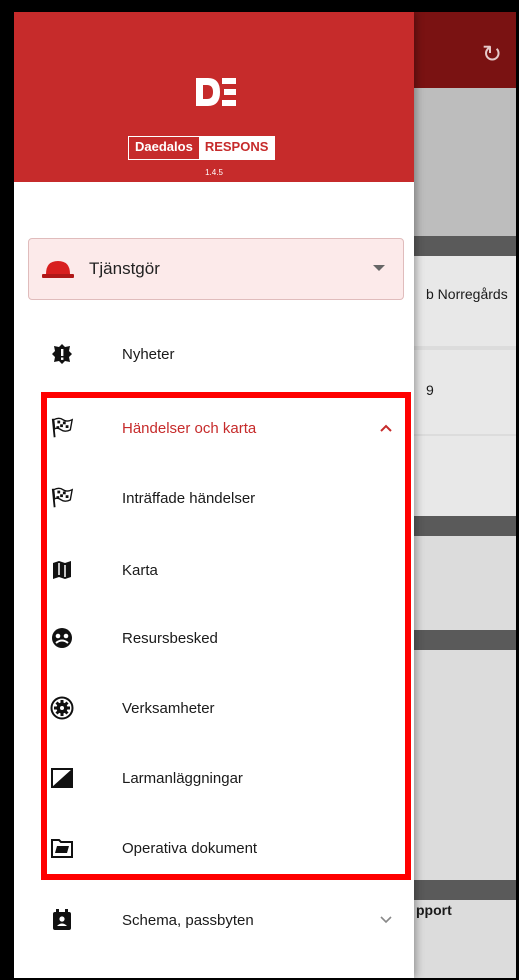 This screenshot has height=980, width=519. Describe the element at coordinates (216, 92) in the screenshot. I see `app-logo` at that location.